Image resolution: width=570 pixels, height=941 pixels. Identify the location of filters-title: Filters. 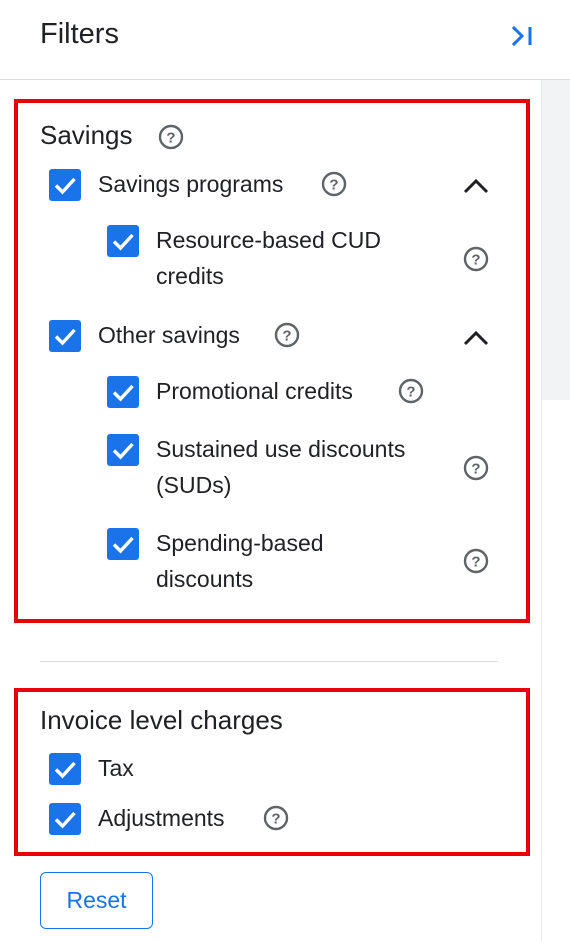
(79, 34).